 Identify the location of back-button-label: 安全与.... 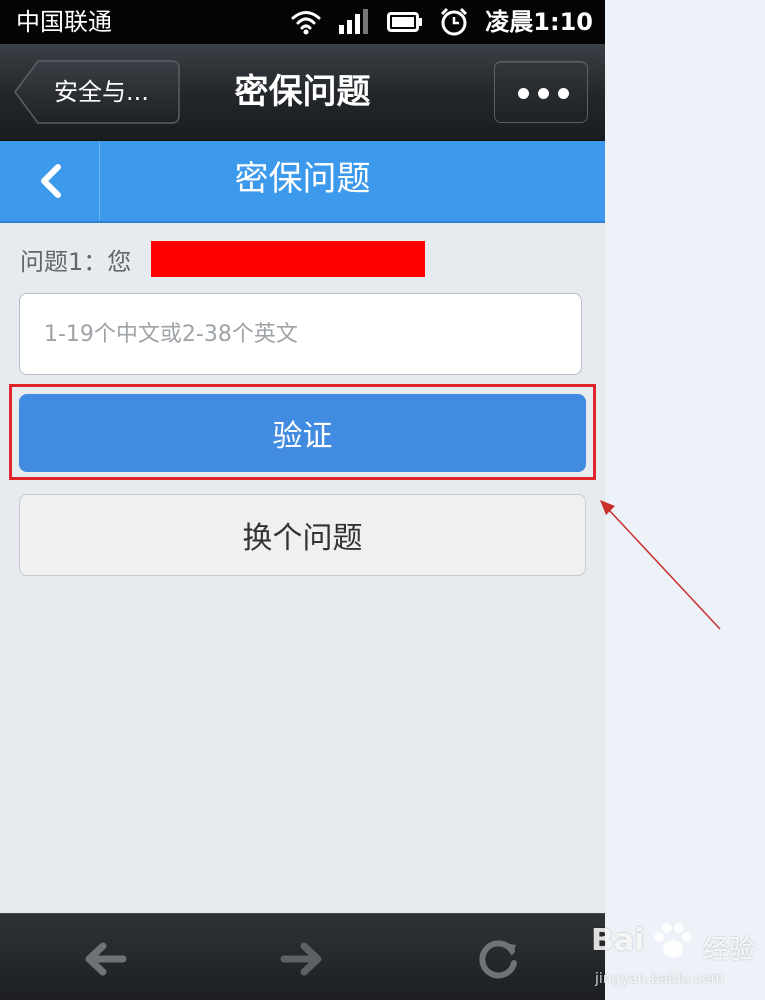
(101, 92).